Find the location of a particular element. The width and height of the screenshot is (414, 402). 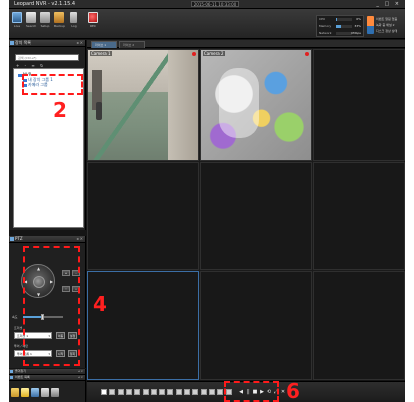

datetime-badge: 2015-06-11 10:33:00 is located at coordinates (215, 4).